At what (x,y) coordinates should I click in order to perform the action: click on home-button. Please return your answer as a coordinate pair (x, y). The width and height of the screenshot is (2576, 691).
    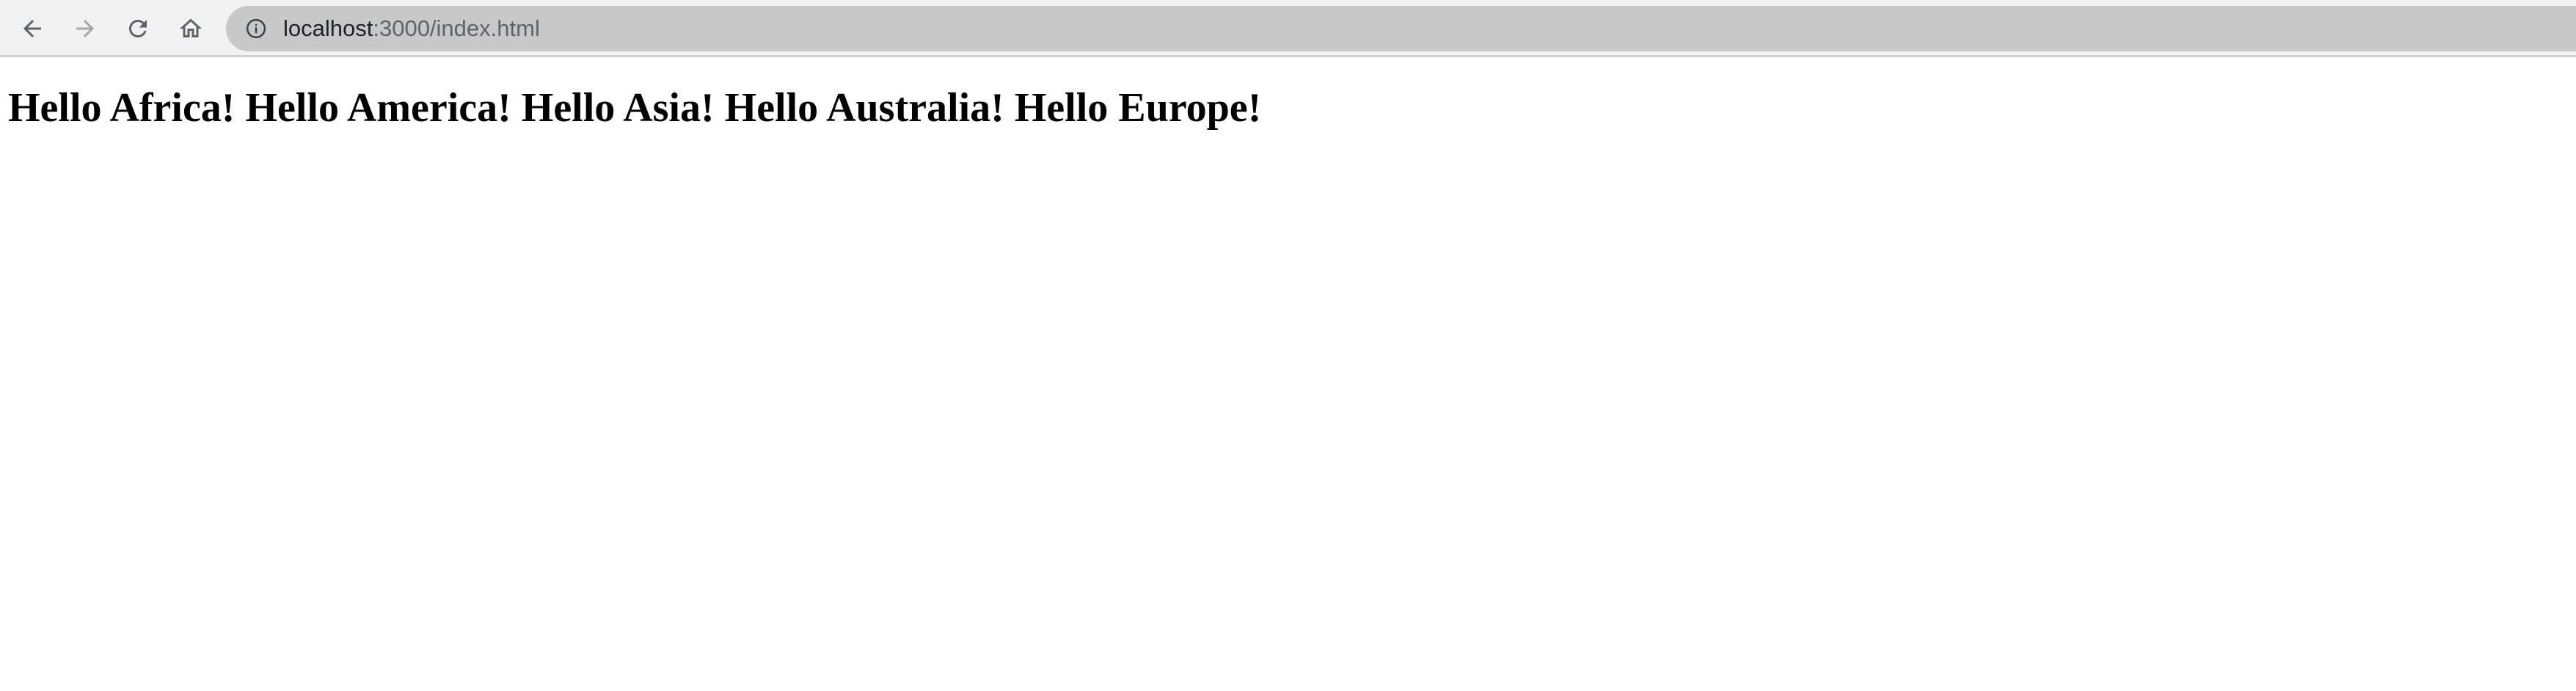
    Looking at the image, I should click on (190, 28).